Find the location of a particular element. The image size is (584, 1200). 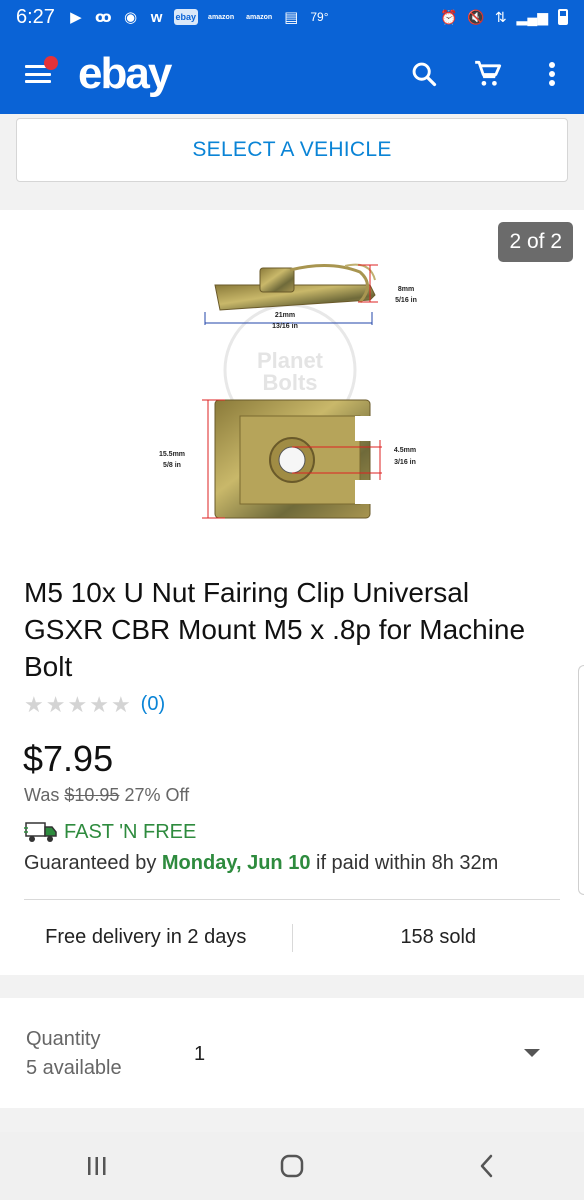

back-button is located at coordinates (487, 1166).